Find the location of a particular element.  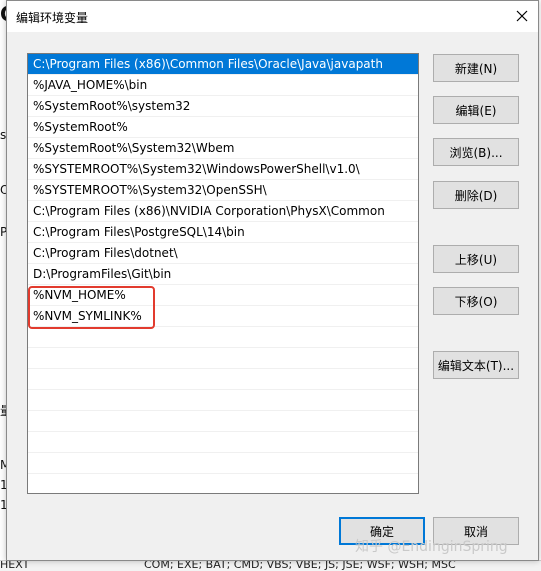

close-button is located at coordinates (522, 16).